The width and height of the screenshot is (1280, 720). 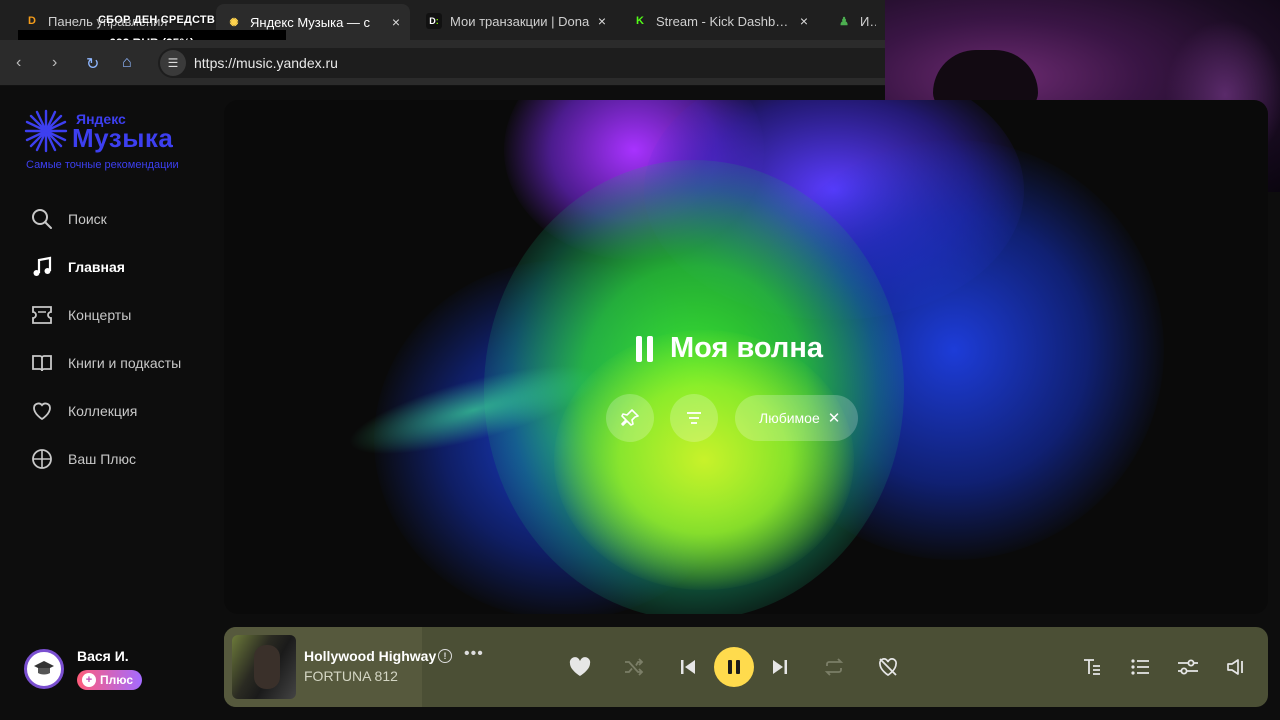 I want to click on my-wave-play-title: Моя волна, so click(x=729, y=348).